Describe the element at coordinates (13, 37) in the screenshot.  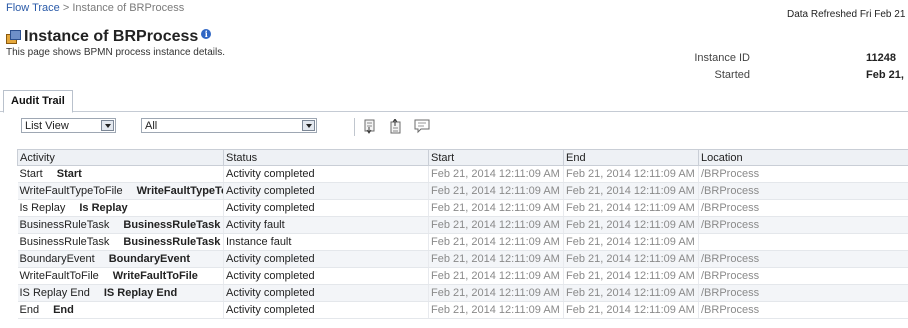
I see `process-instance-icon` at that location.